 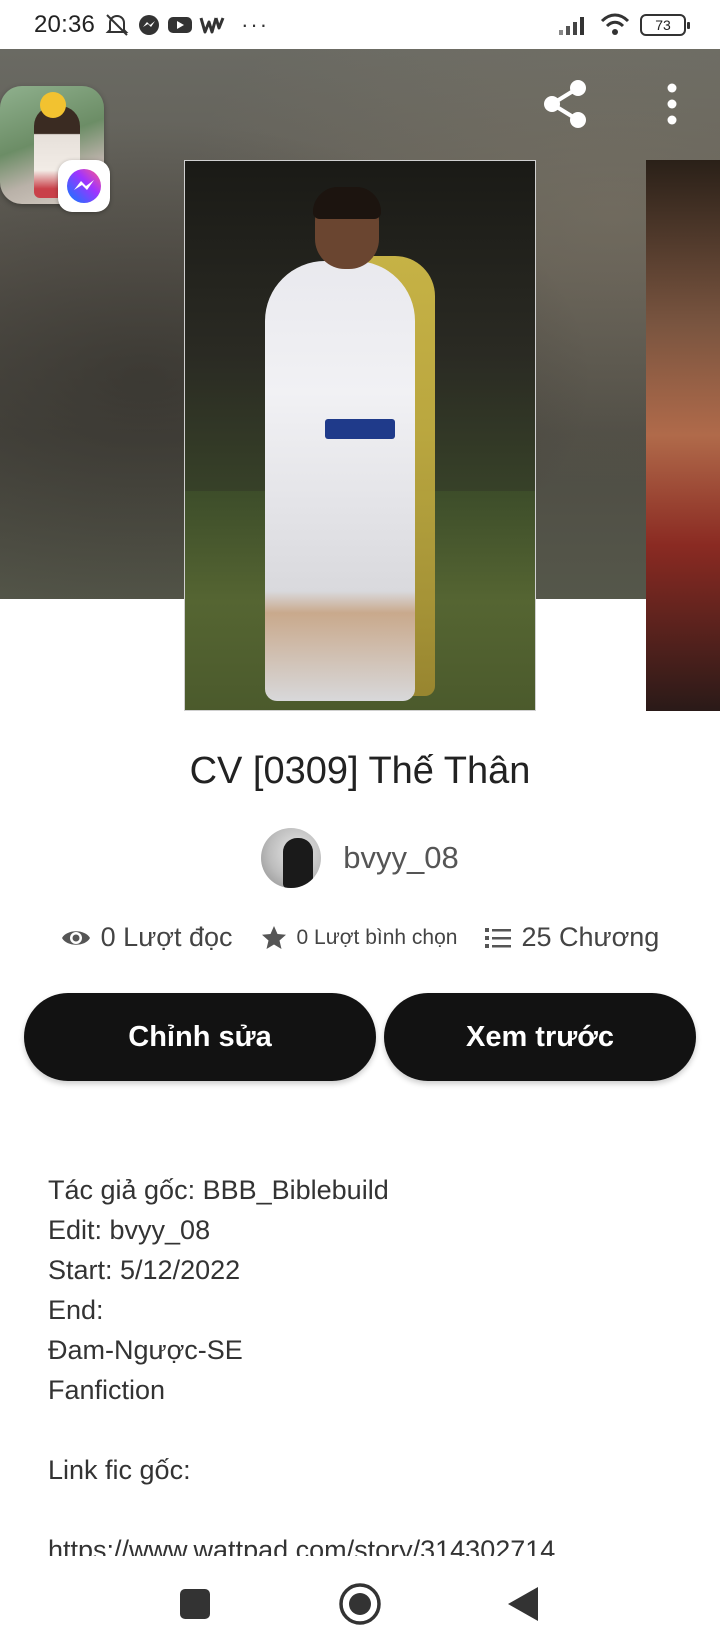 I want to click on star-icon, so click(x=273, y=937).